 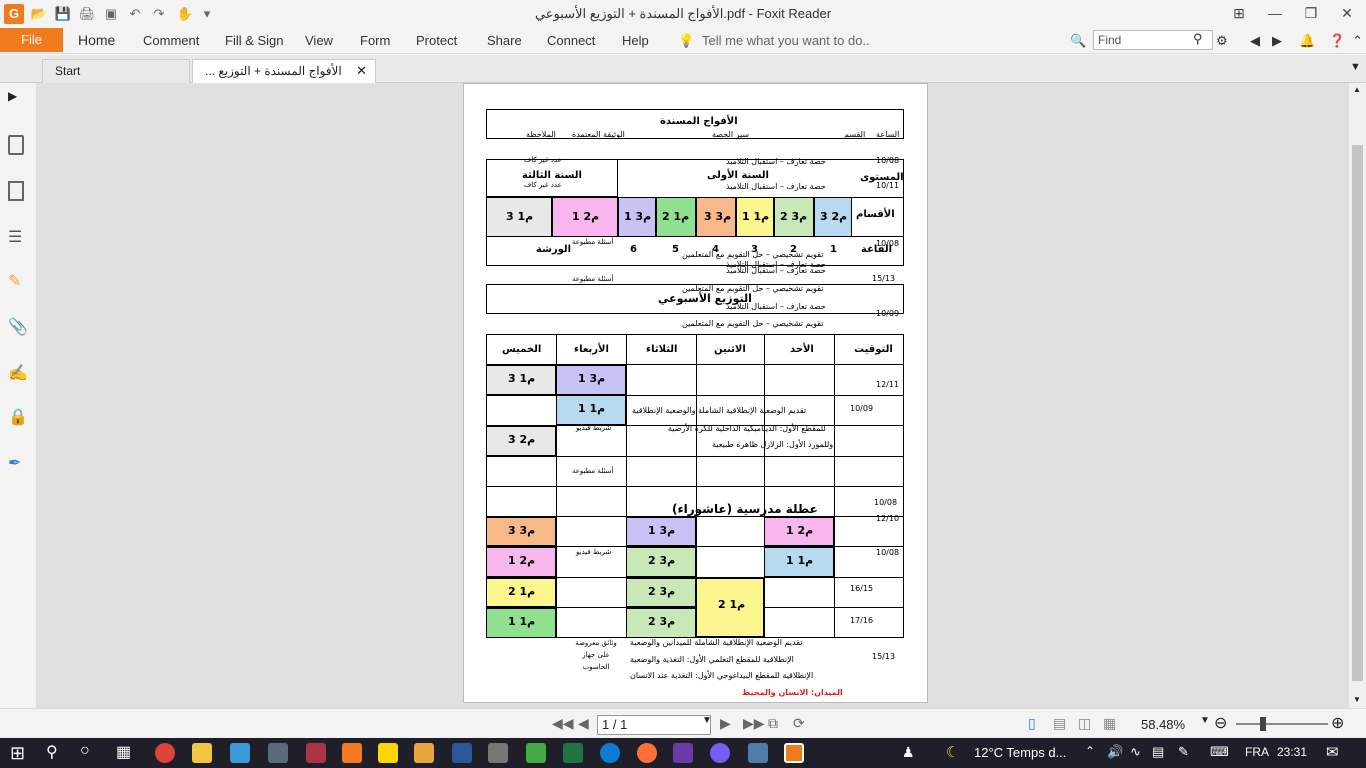 I want to click on tab-dropdown-icon: ▼, so click(x=1355, y=67).